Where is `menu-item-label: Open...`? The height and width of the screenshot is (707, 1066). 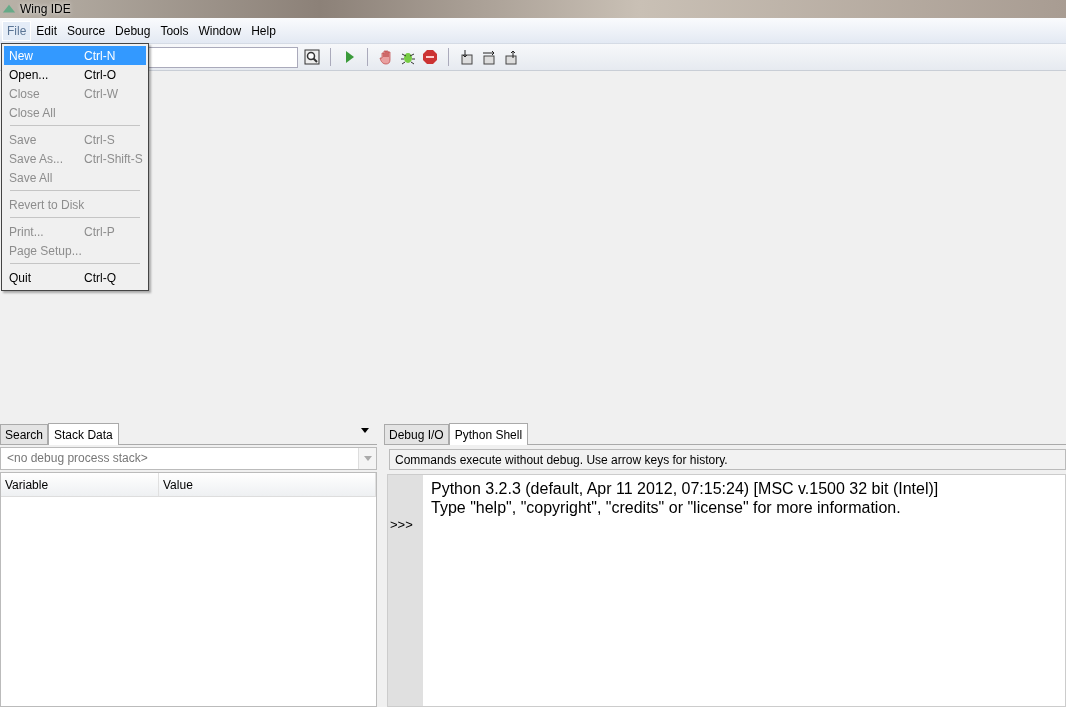
menu-item-label: Open... is located at coordinates (29, 74).